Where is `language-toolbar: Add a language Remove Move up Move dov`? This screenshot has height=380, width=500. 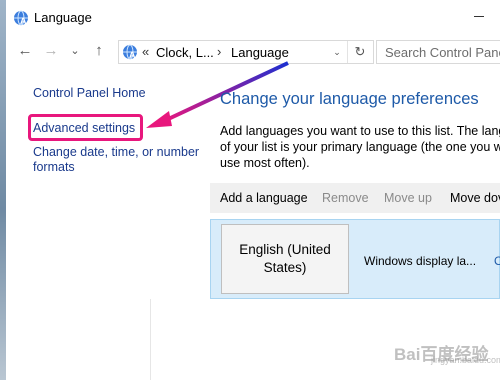 language-toolbar: Add a language Remove Move up Move dov is located at coordinates (355, 198).